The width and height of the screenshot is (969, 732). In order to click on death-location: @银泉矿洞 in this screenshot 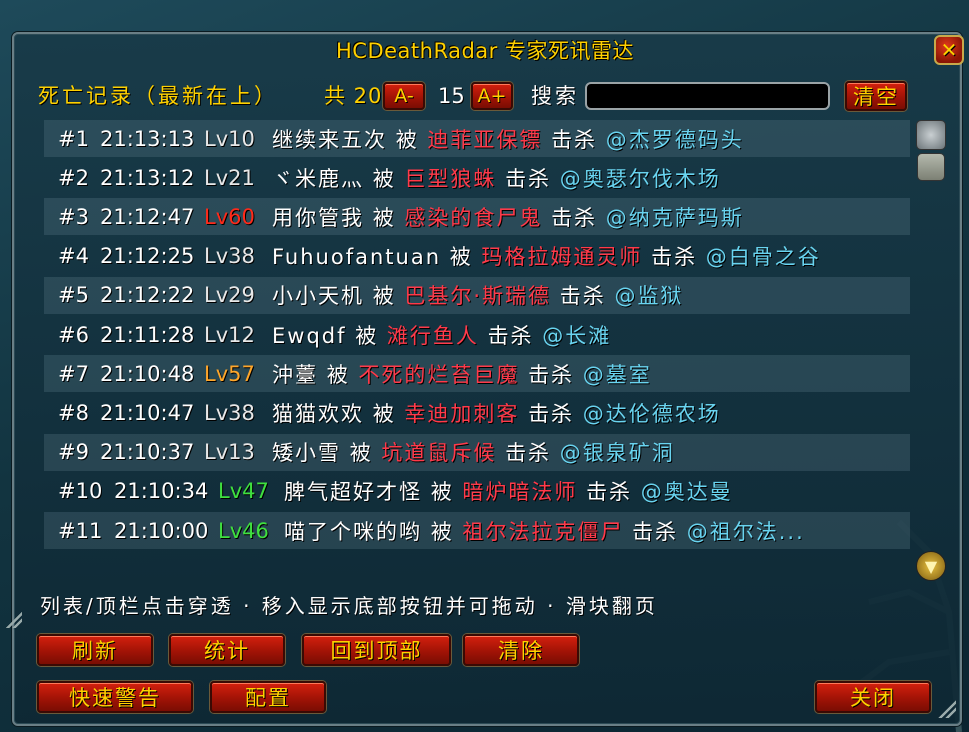, I will do `click(617, 453)`.